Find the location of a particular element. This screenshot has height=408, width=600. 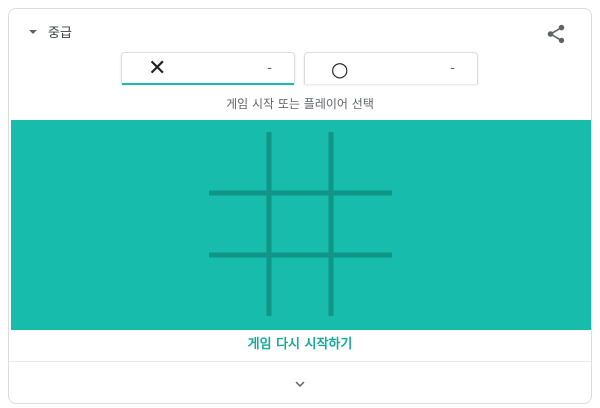

difficulty-dropdown: 중급 is located at coordinates (50, 31).